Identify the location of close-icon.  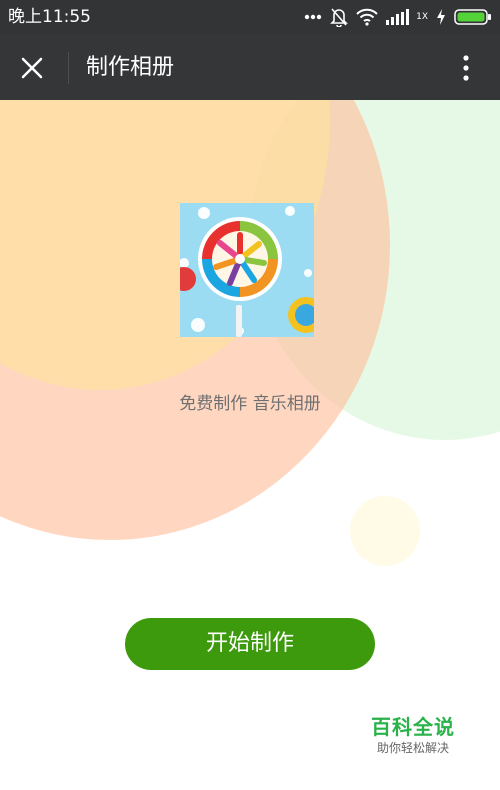
(32, 68).